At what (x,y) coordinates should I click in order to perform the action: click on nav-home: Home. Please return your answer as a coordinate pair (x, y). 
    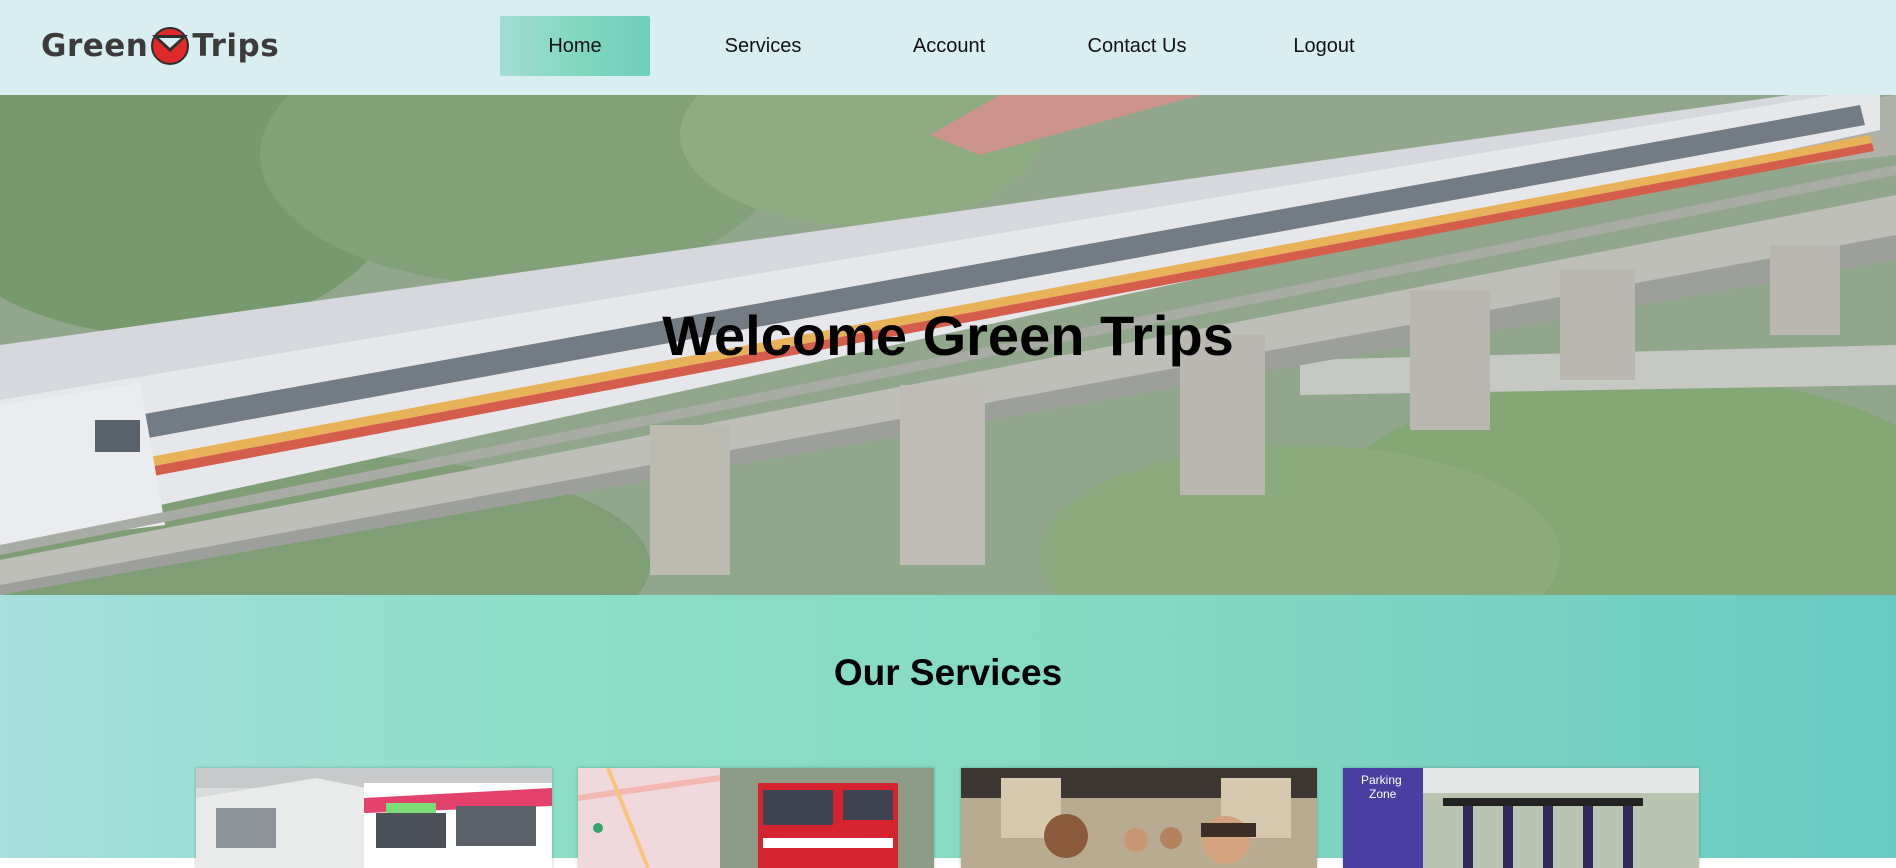
    Looking at the image, I should click on (575, 46).